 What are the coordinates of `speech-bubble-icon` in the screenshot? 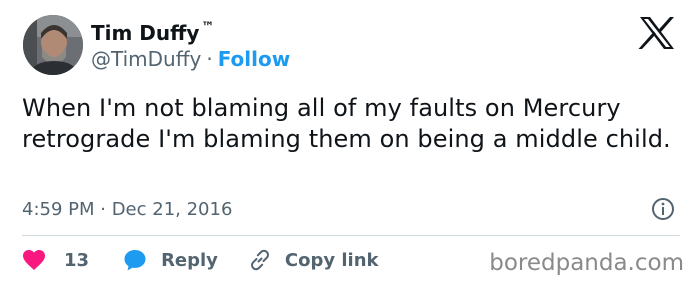 It's located at (135, 260).